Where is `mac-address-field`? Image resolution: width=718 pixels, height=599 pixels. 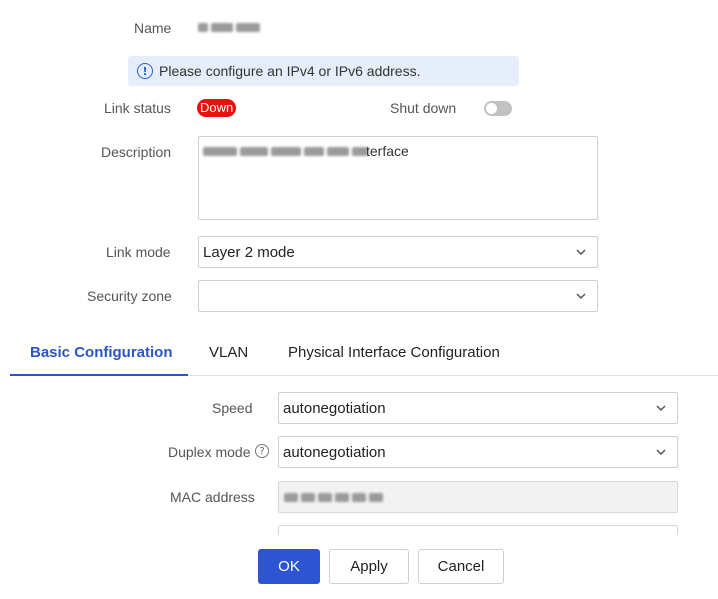
mac-address-field is located at coordinates (478, 497).